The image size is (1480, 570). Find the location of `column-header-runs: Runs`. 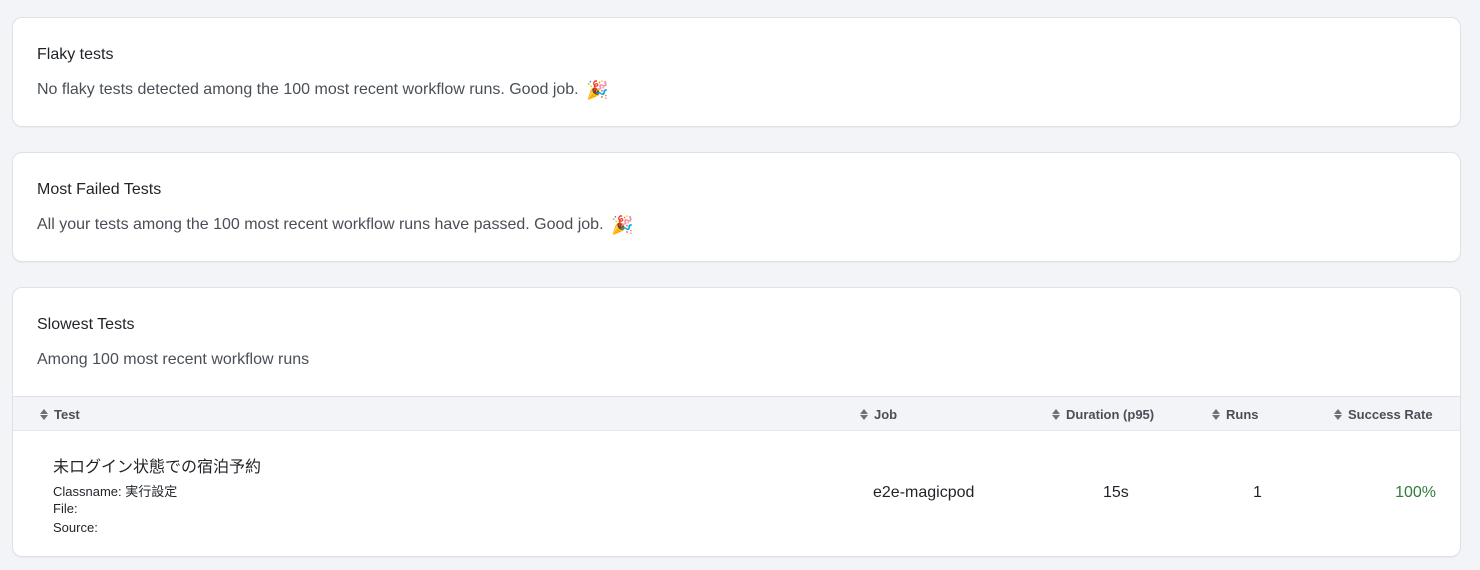

column-header-runs: Runs is located at coordinates (1235, 414).